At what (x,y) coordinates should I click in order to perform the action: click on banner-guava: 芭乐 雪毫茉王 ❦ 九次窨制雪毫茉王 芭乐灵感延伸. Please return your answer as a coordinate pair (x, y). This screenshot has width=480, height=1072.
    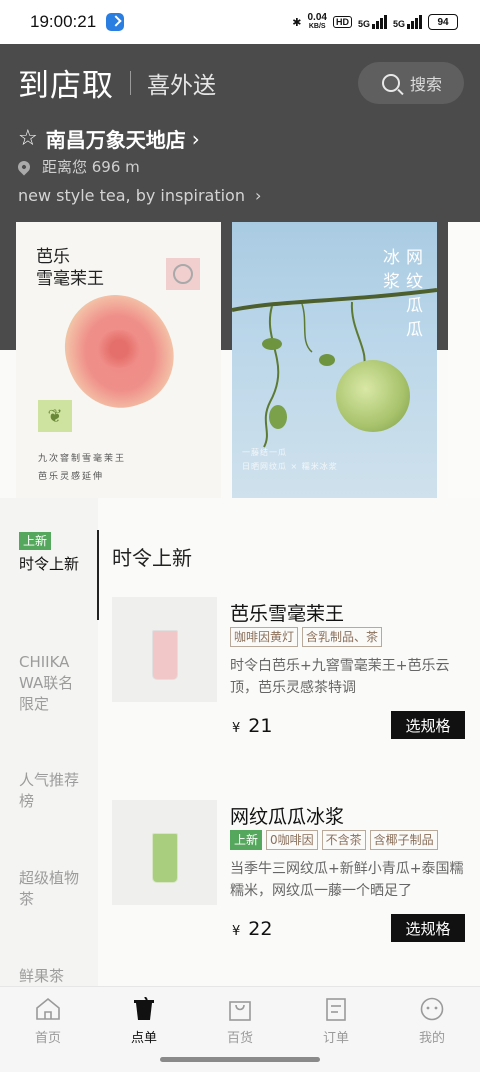
    Looking at the image, I should click on (118, 360).